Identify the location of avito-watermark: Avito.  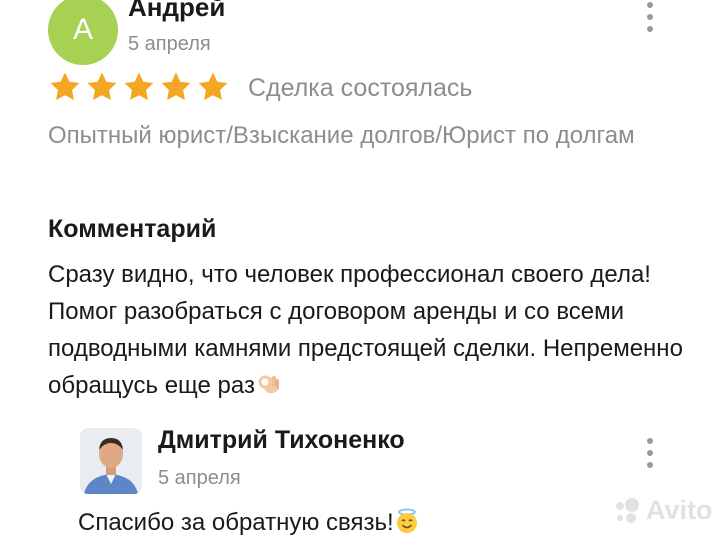
(662, 510).